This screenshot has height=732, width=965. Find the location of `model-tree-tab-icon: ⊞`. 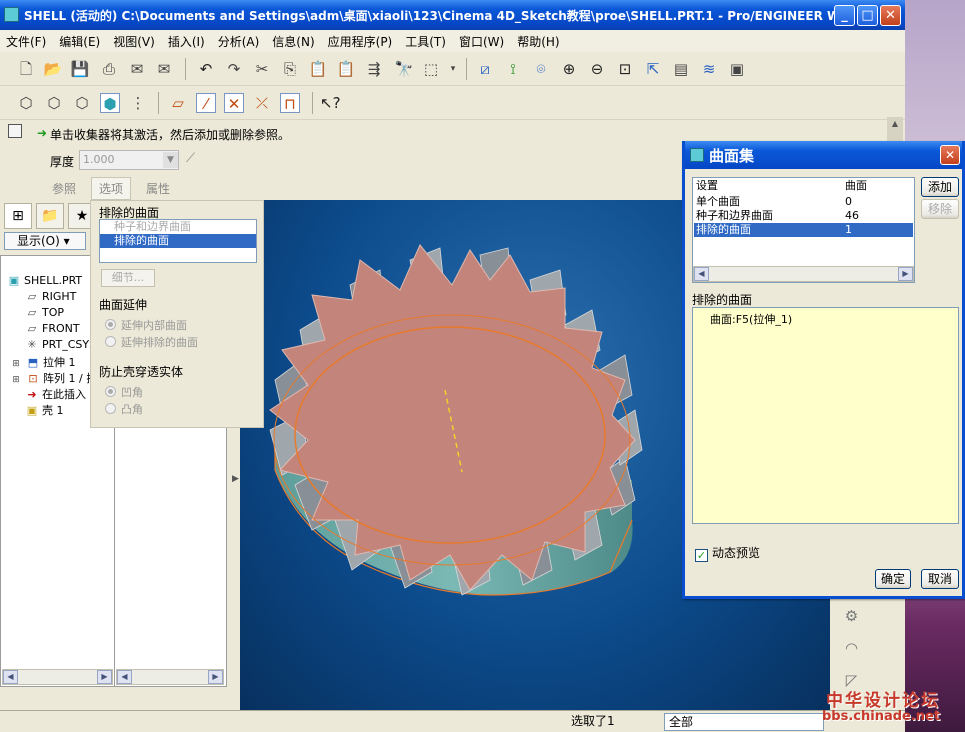

model-tree-tab-icon: ⊞ is located at coordinates (18, 216).